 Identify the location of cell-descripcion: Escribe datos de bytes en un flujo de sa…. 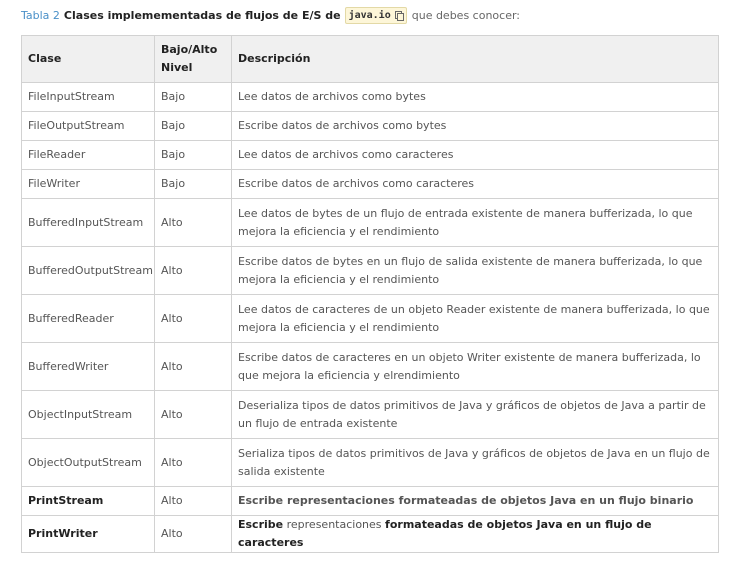
(475, 270).